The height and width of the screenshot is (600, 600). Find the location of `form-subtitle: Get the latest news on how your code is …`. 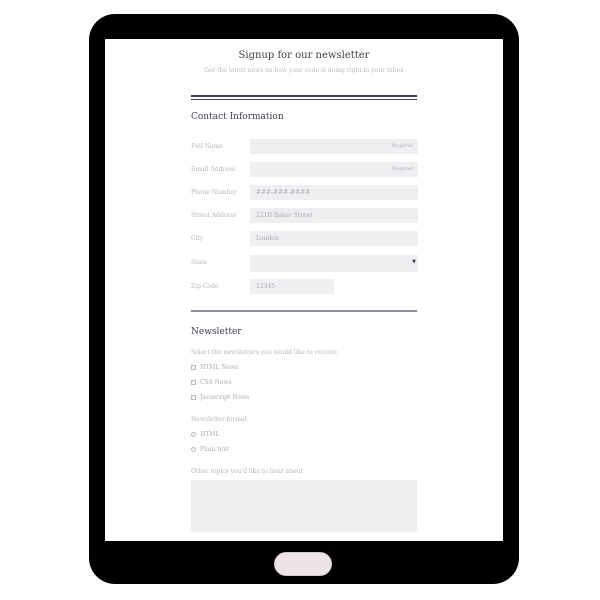

form-subtitle: Get the latest news on how your code is … is located at coordinates (304, 70).